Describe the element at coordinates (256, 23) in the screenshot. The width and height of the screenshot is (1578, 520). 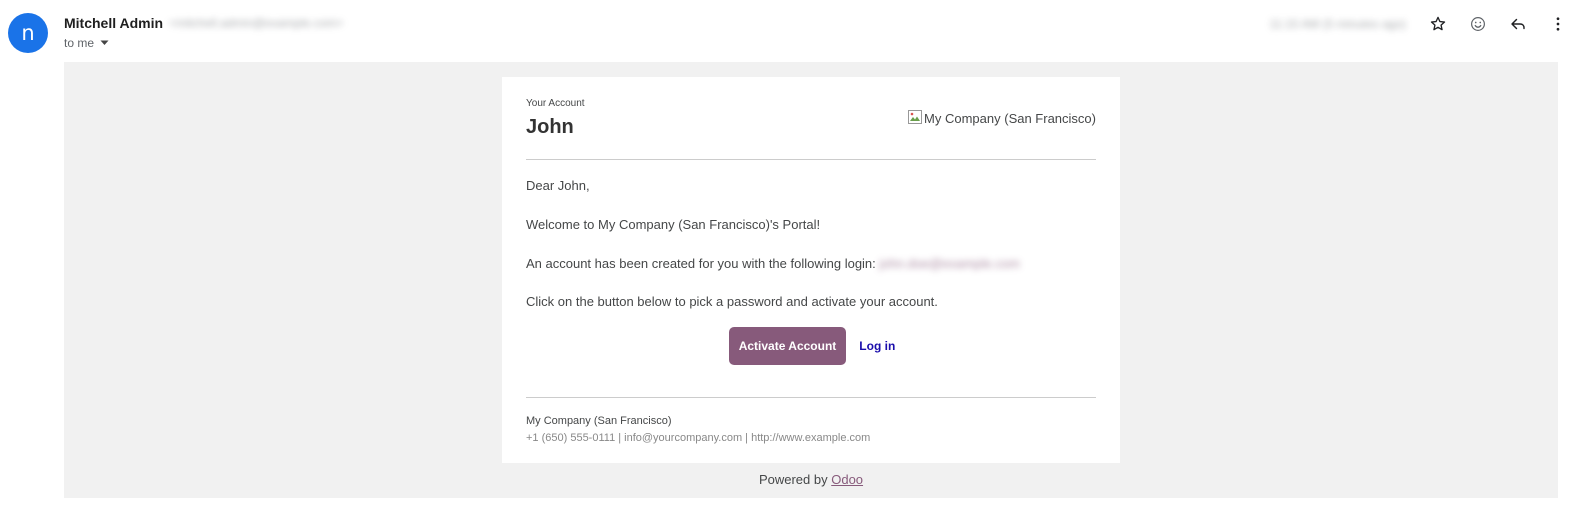
I see `sender-email: <mitchell.admin@example.com>` at that location.